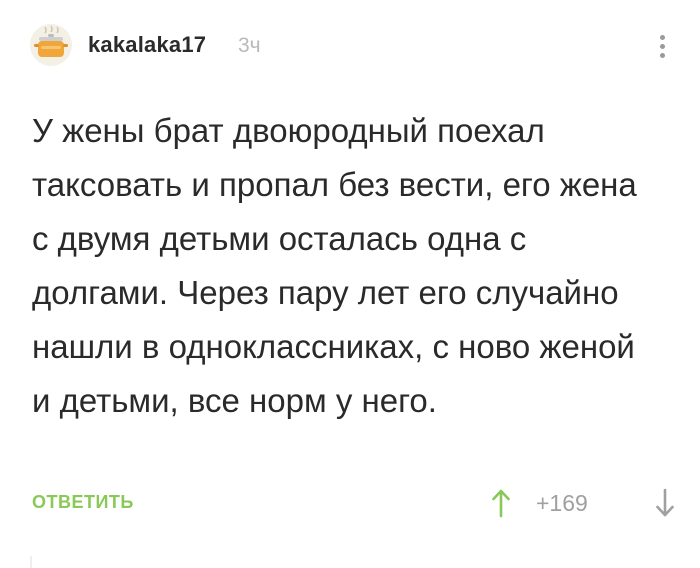  Describe the element at coordinates (83, 502) in the screenshot. I see `reply-button: ОТВЕТИТЬ` at that location.